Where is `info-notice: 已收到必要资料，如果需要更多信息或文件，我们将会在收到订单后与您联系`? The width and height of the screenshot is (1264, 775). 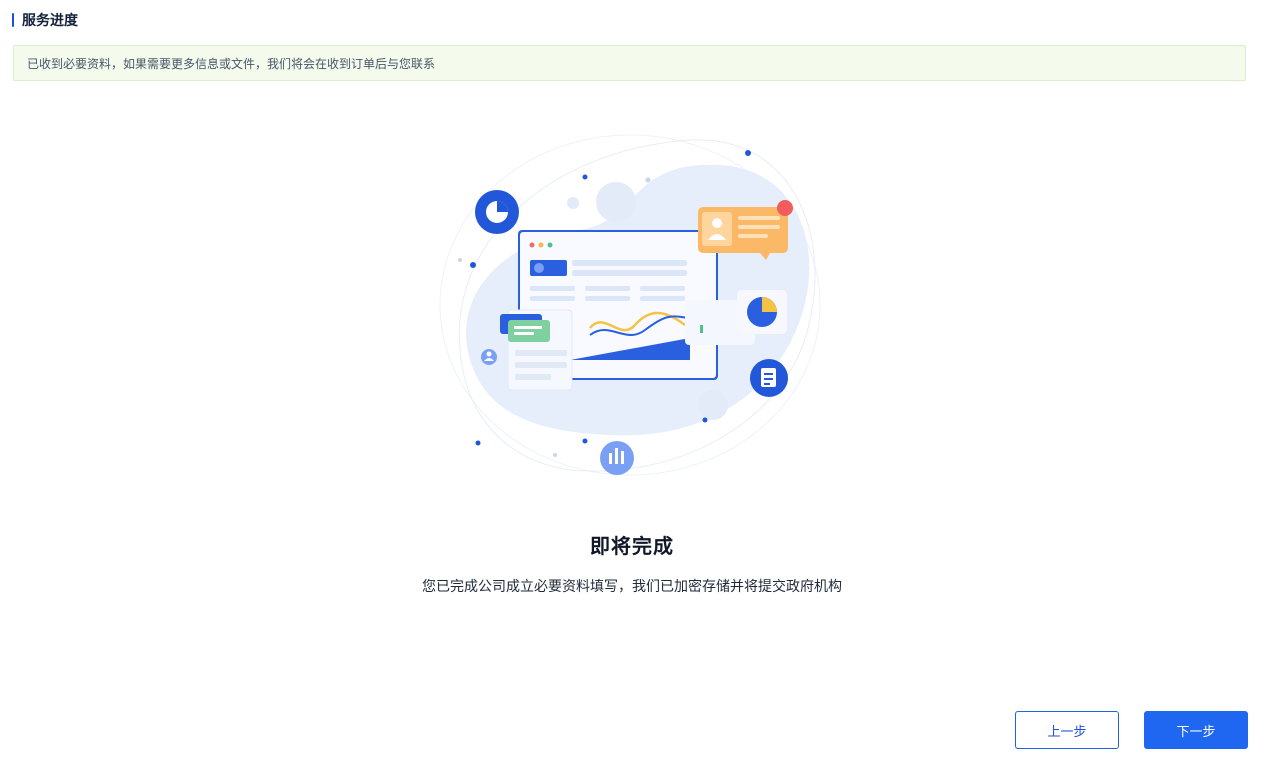 info-notice: 已收到必要资料，如果需要更多信息或文件，我们将会在收到订单后与您联系 is located at coordinates (629, 63).